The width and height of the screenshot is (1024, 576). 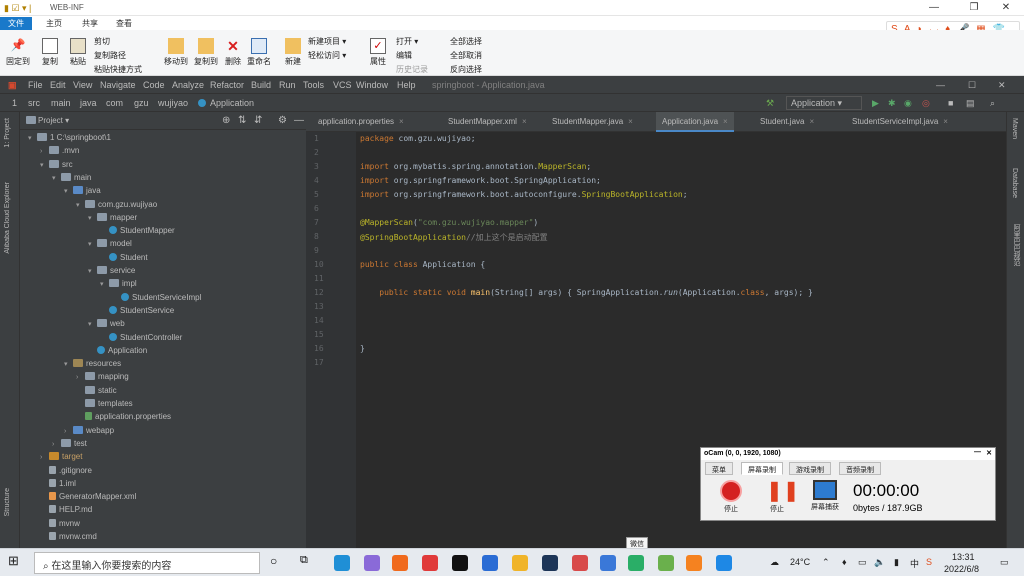 What do you see at coordinates (110, 243) in the screenshot?
I see `tree-node: ▾ model` at bounding box center [110, 243].